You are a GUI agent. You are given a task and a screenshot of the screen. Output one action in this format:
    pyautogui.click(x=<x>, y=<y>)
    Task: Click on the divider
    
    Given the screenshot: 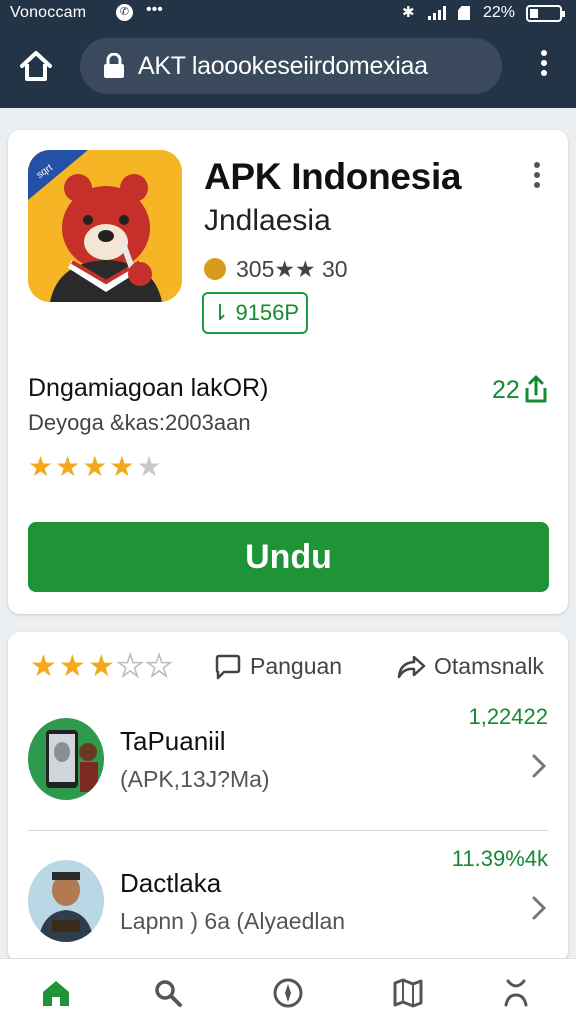 What is the action you would take?
    pyautogui.click(x=288, y=830)
    